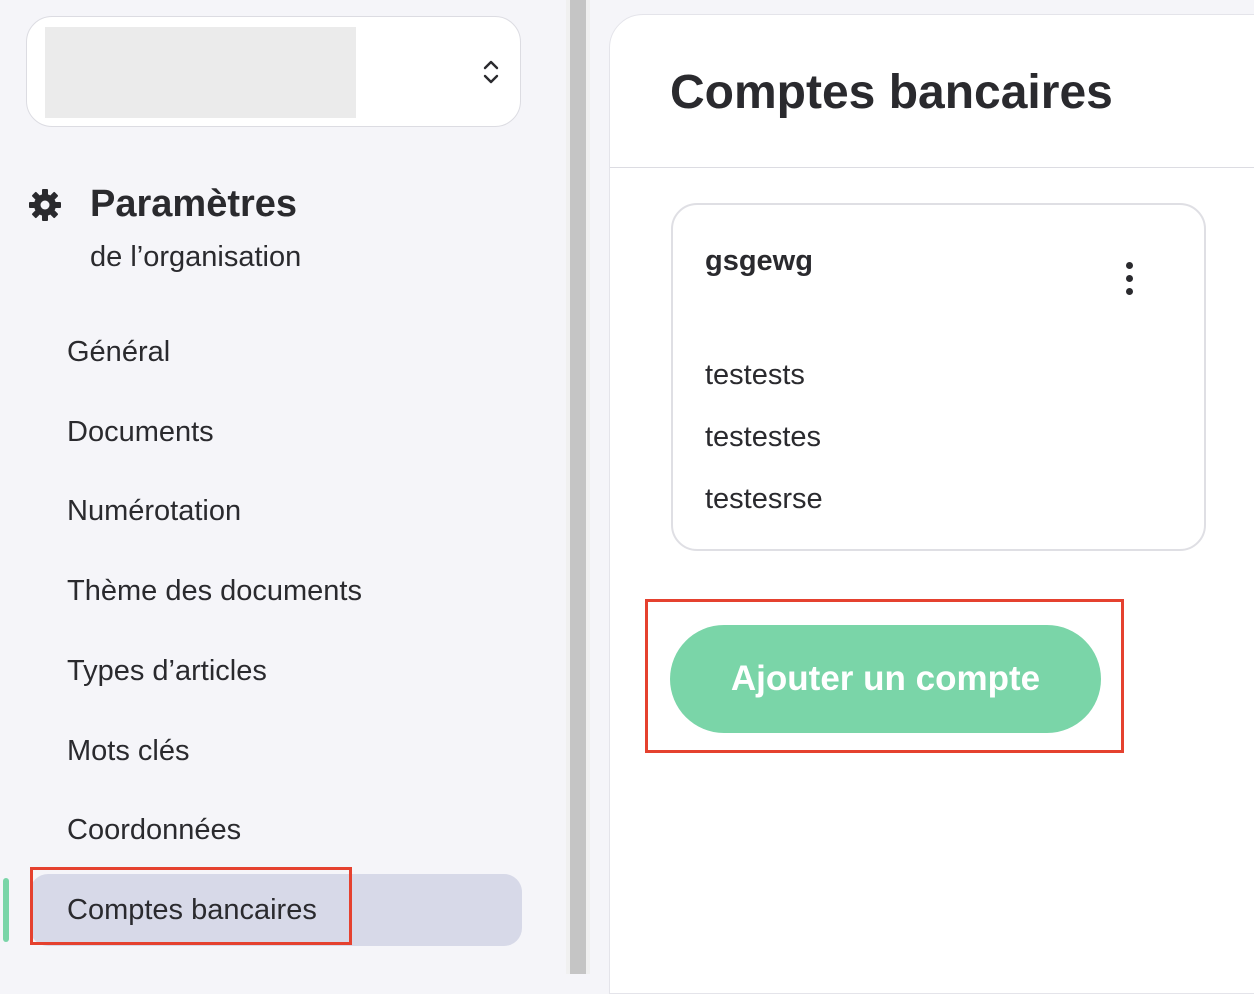  What do you see at coordinates (191, 906) in the screenshot?
I see `highlight-box-nav` at bounding box center [191, 906].